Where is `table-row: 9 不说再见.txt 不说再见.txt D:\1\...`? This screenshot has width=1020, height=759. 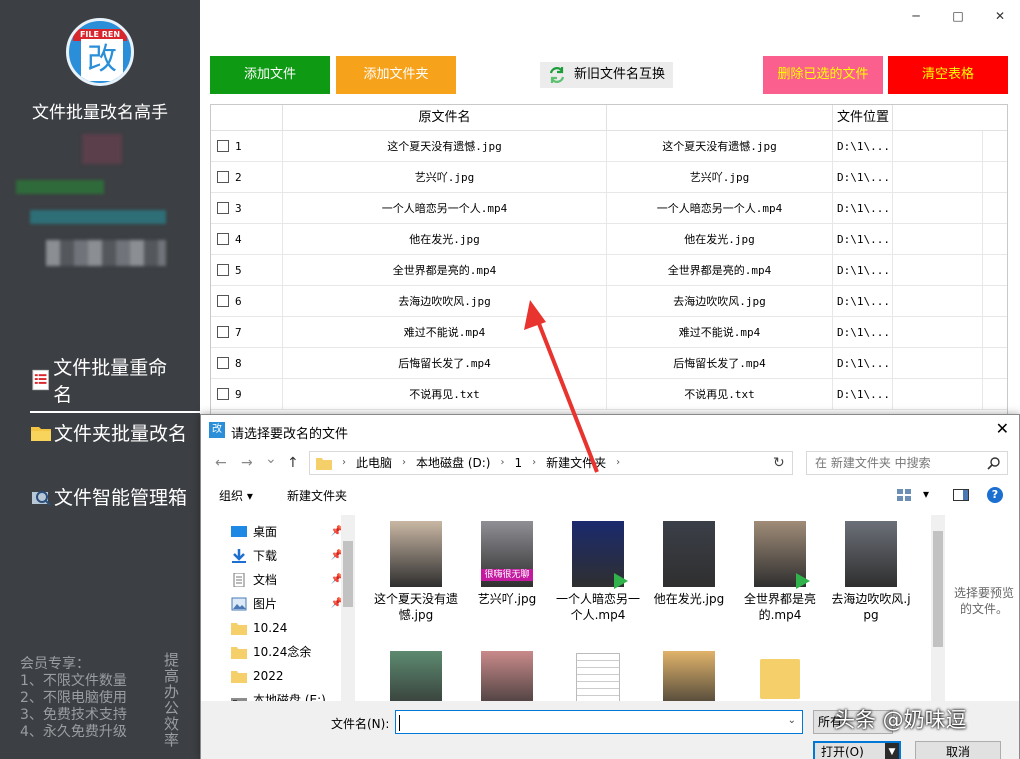 table-row: 9 不说再见.txt 不说再见.txt D:\1\... is located at coordinates (609, 394).